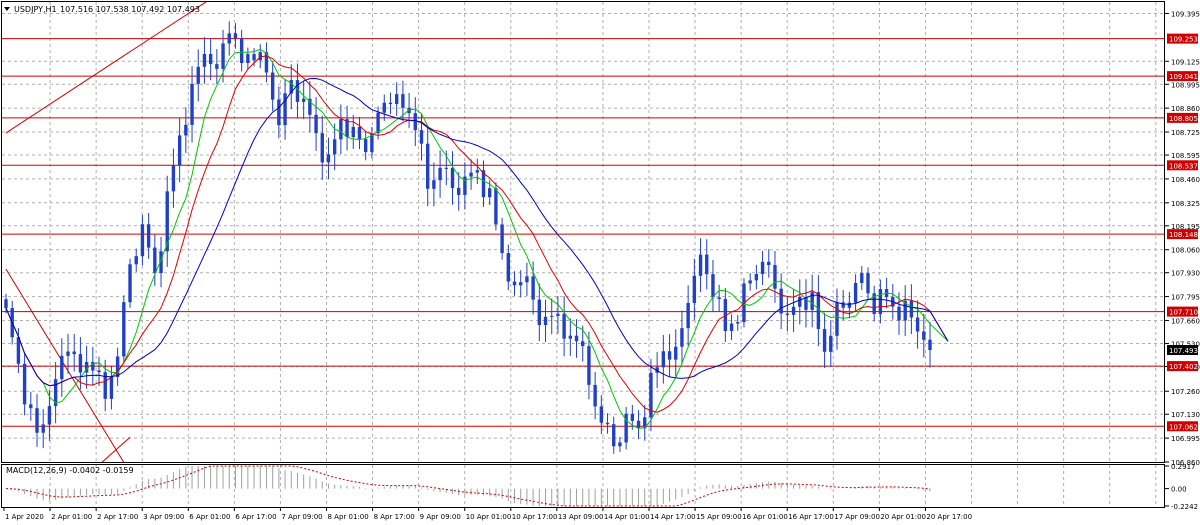 This screenshot has width=1200, height=525. I want to click on time-label: 3 Apr 09:00, so click(163, 517).